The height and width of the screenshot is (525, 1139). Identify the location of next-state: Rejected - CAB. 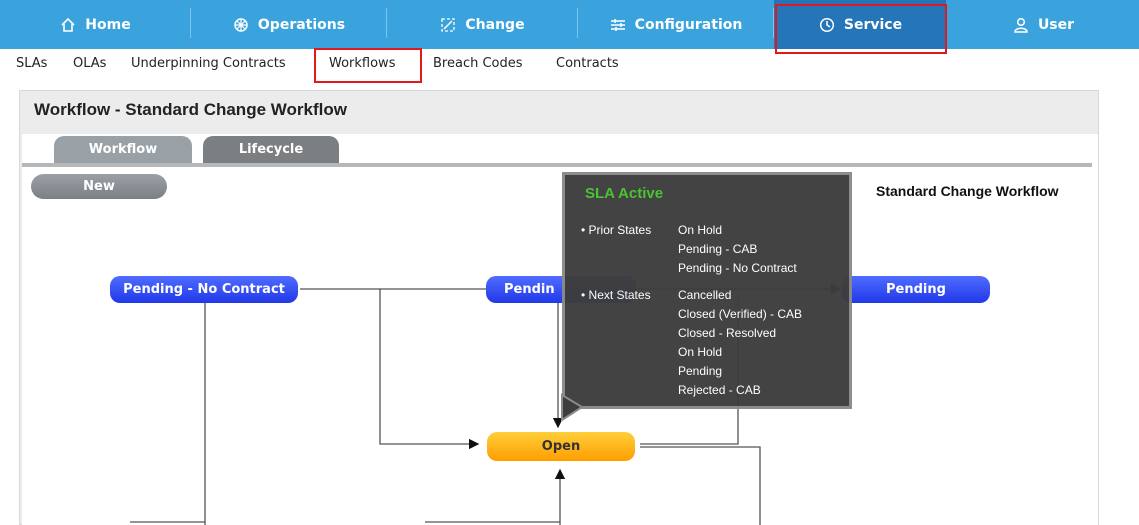
(719, 390).